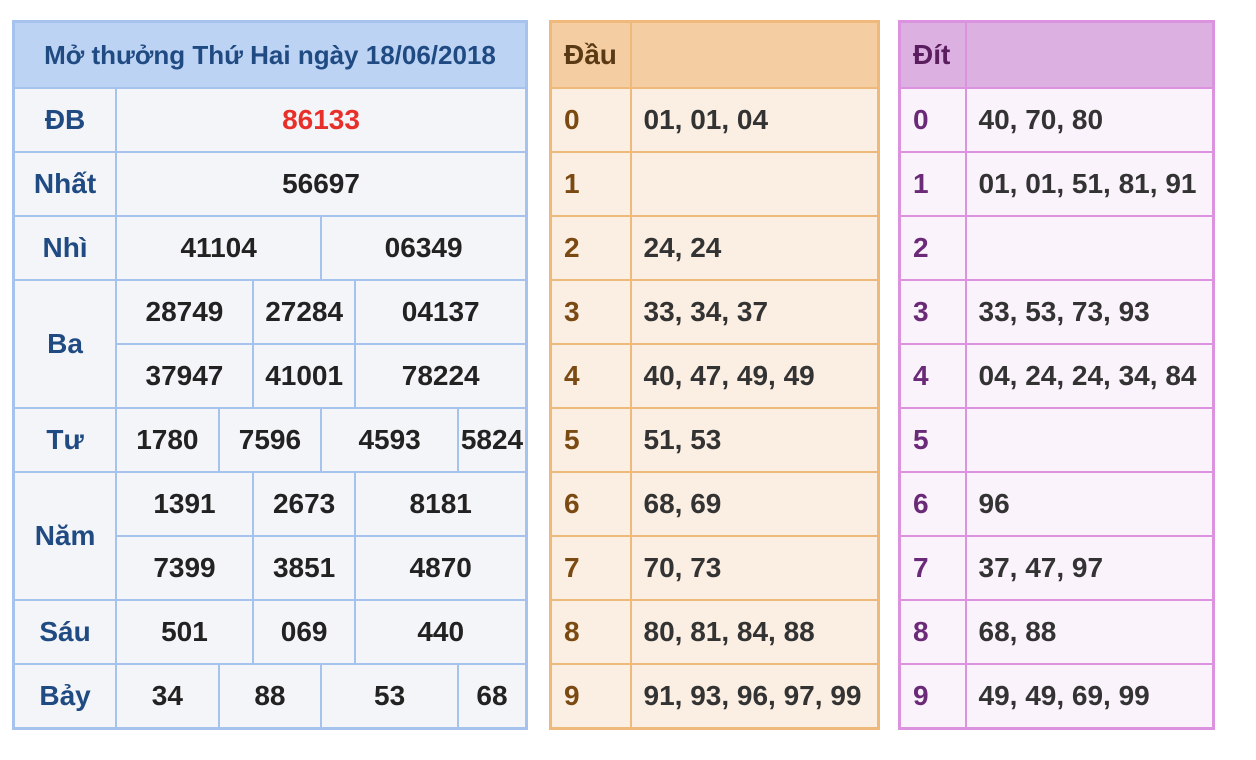 The height and width of the screenshot is (760, 1256). Describe the element at coordinates (1089, 54) in the screenshot. I see `dit-header-blank` at that location.